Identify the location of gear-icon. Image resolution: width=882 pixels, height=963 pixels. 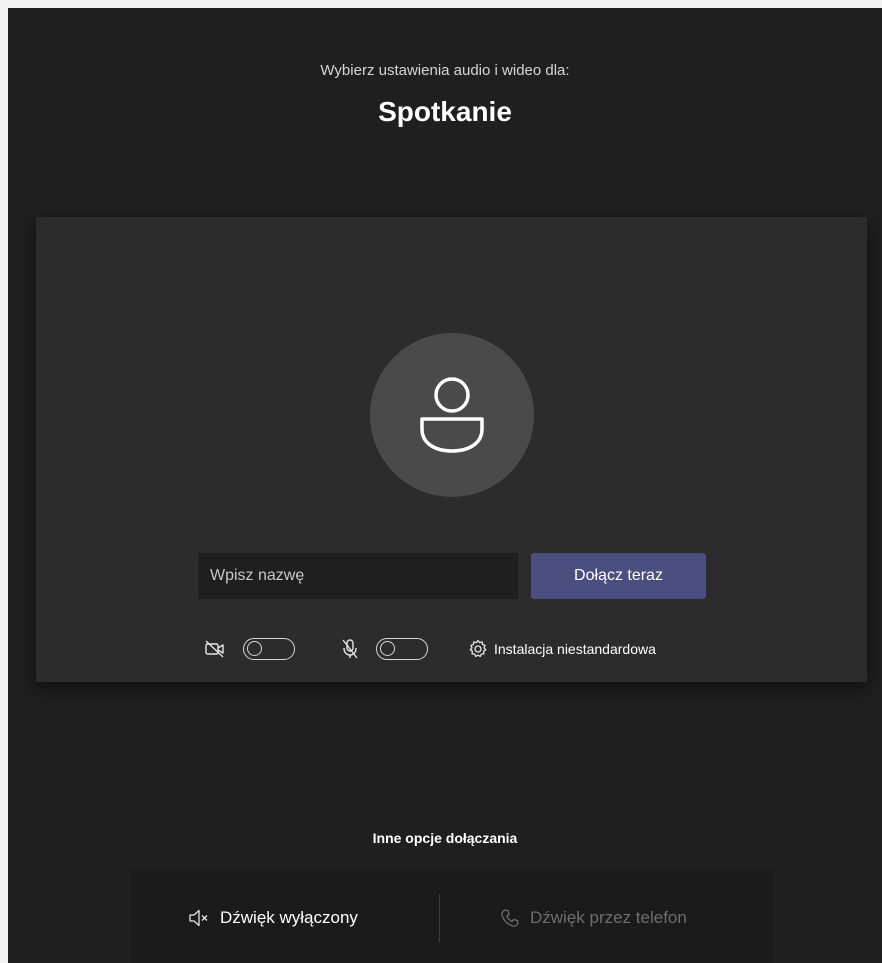
(478, 648).